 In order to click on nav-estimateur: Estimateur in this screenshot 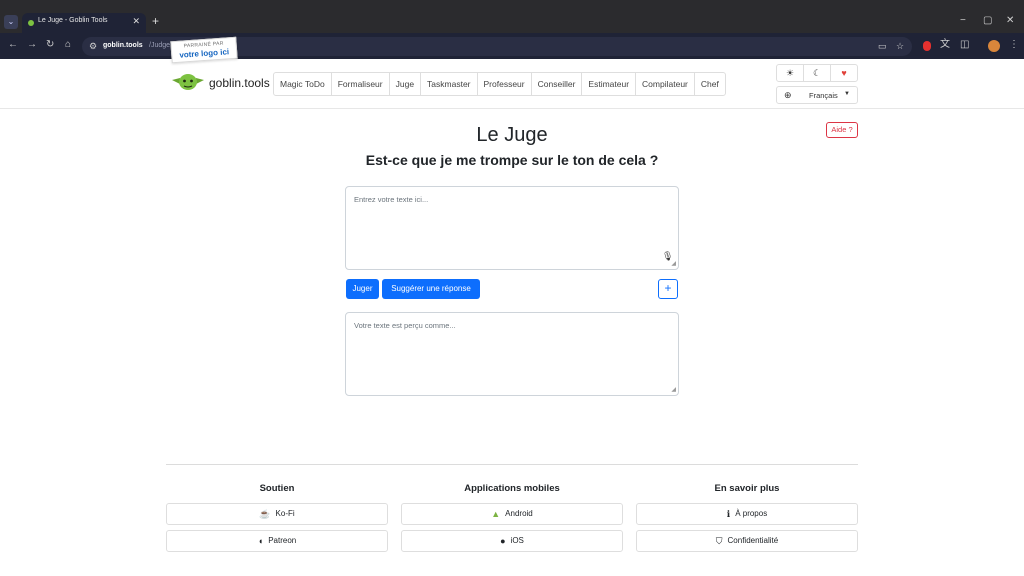, I will do `click(609, 84)`.